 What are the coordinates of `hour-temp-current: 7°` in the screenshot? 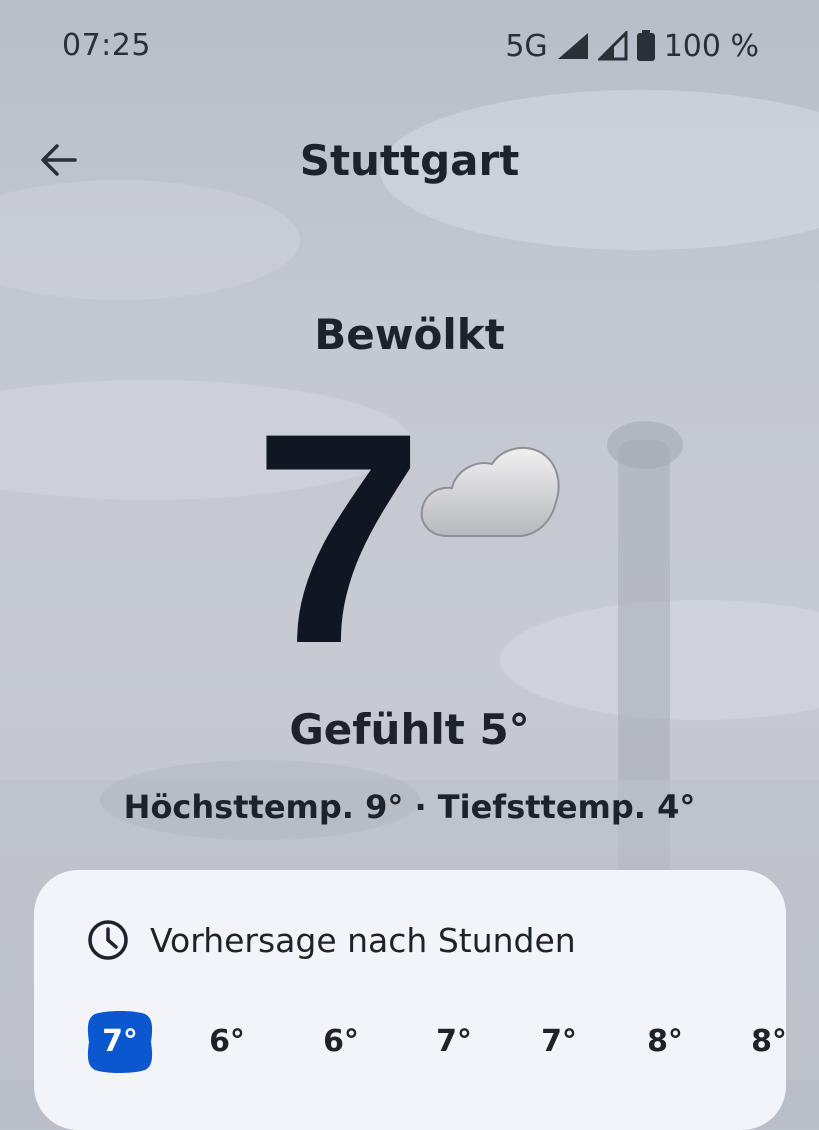 It's located at (120, 1042).